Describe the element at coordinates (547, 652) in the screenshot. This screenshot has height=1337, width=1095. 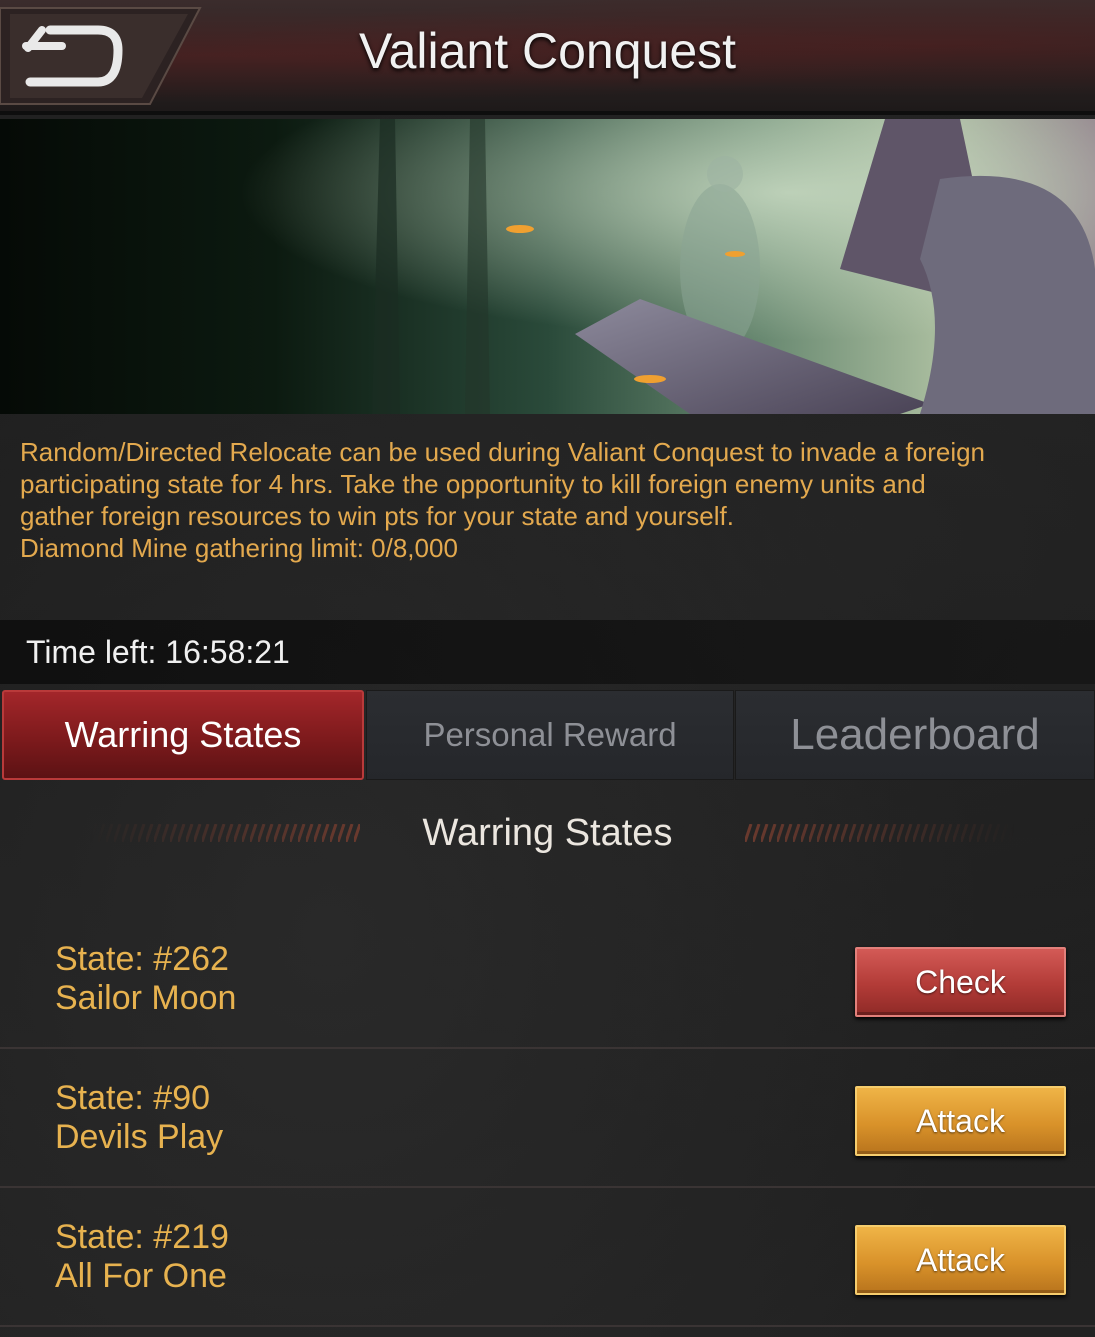
I see `timer-bar: Time left: 16:58:21` at that location.